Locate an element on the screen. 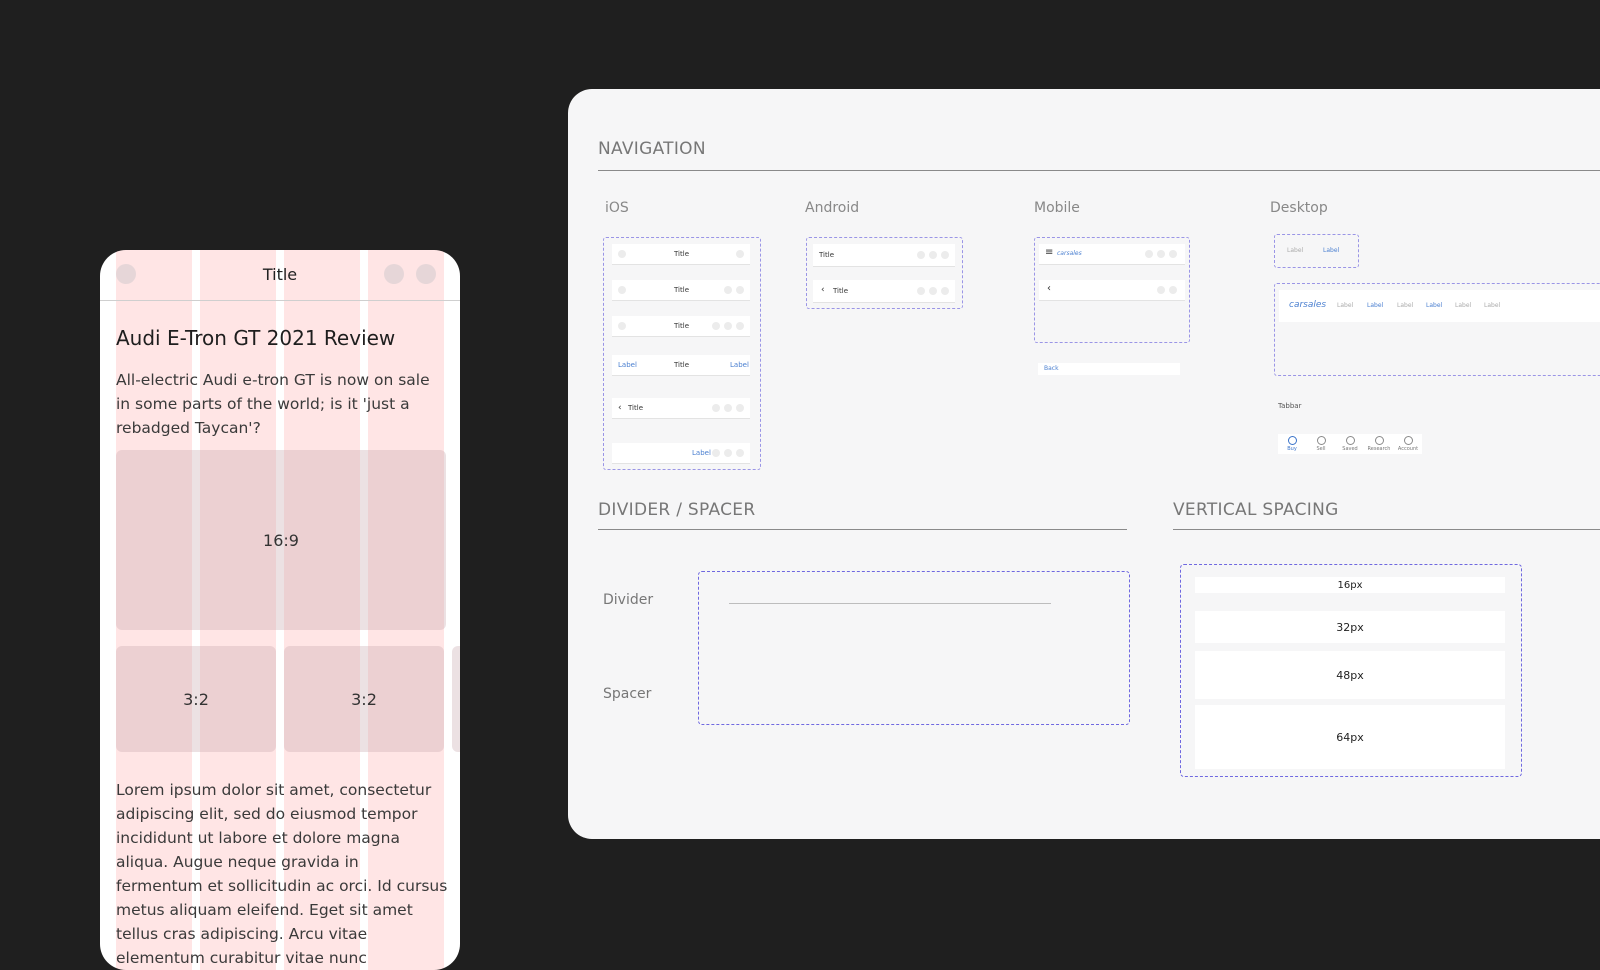  spacer-label: Spacer is located at coordinates (627, 694).